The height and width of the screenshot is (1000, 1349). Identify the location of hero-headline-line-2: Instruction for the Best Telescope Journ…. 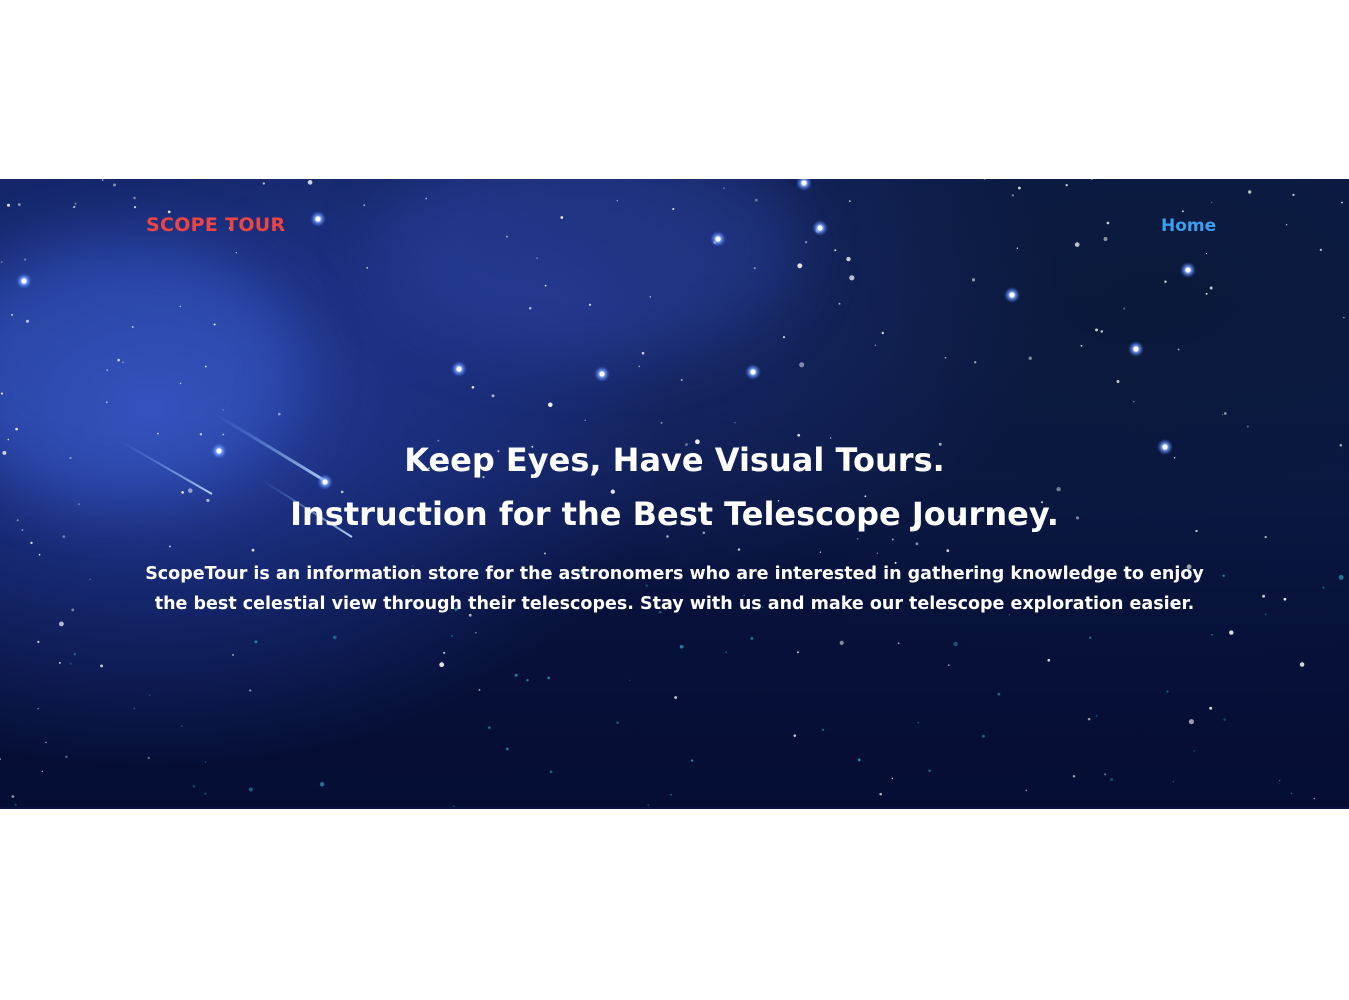
(674, 514).